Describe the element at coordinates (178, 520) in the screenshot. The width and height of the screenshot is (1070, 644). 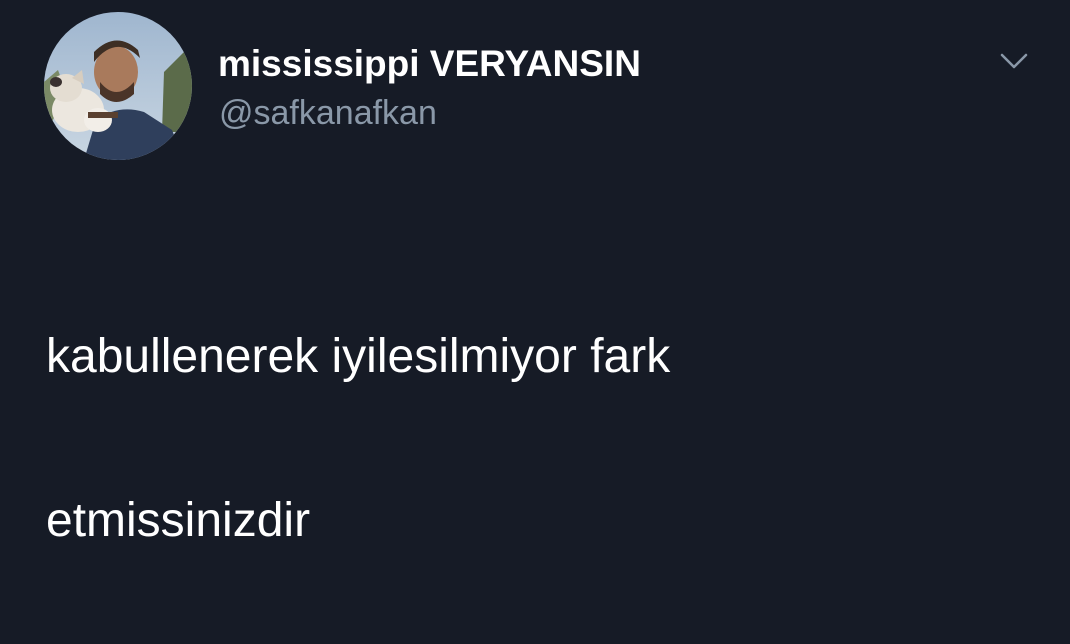
I see `tweet-text-line: etmissinizdir` at that location.